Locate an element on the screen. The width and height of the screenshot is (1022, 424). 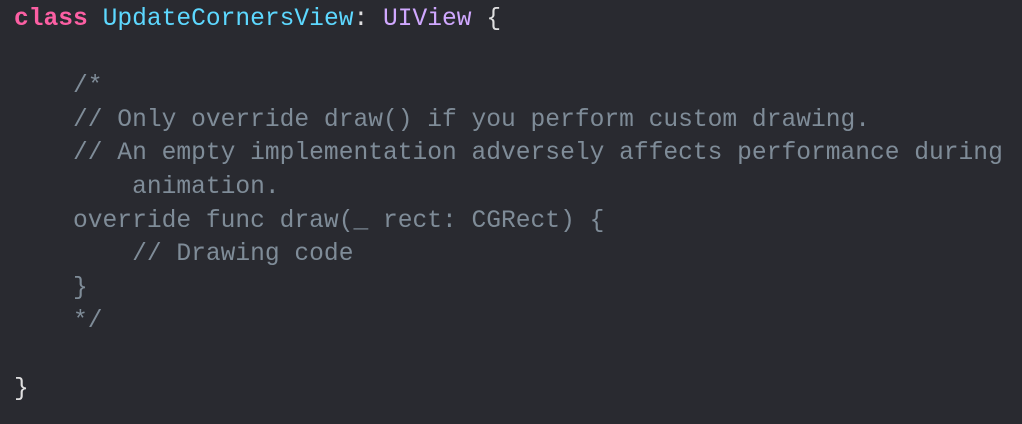
comment-token: override func draw(_ rect: CGRect) { is located at coordinates (309, 221).